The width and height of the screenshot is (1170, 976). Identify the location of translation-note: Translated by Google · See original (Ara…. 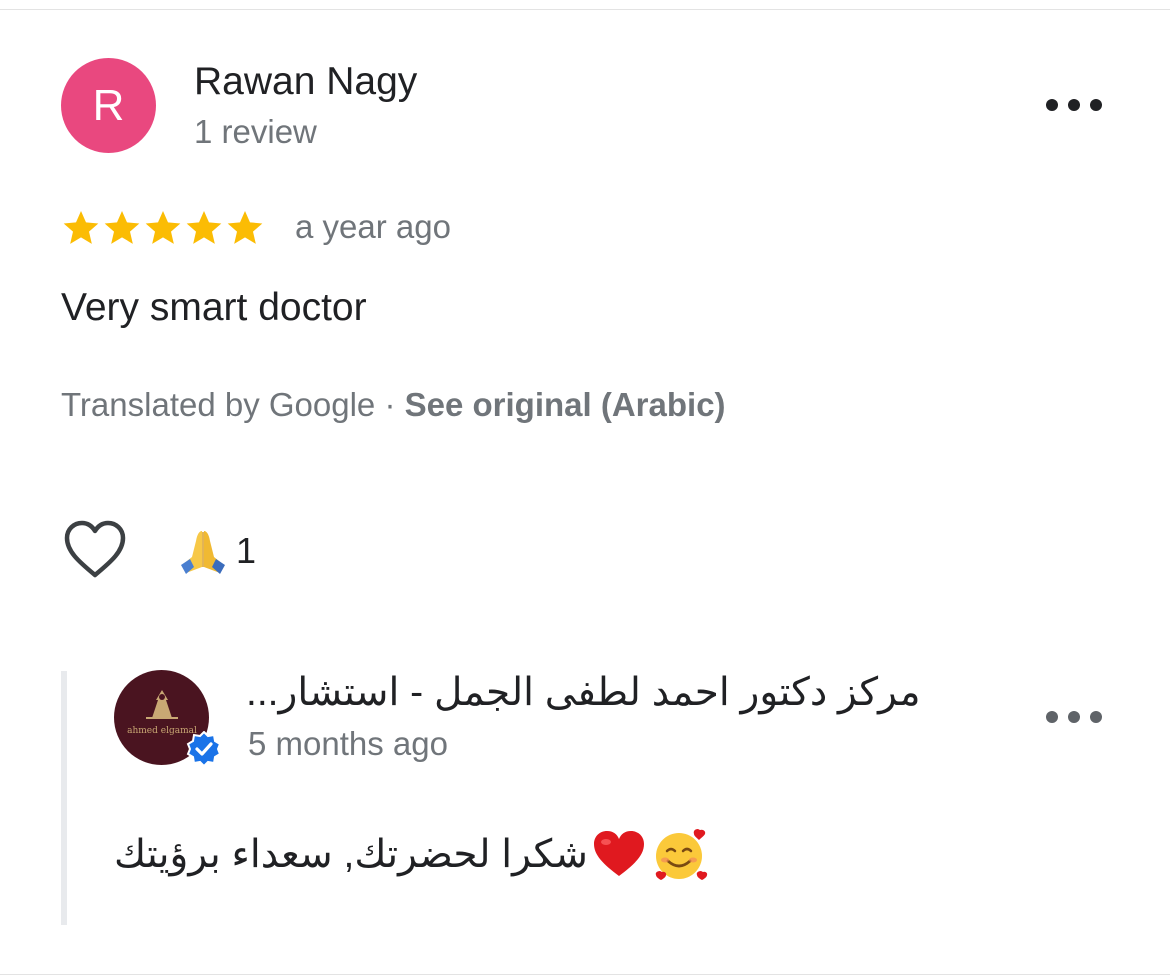
(393, 405).